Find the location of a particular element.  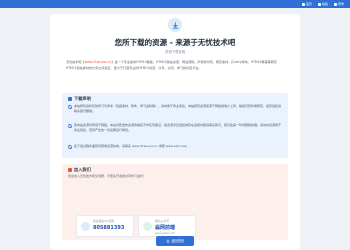

nav-label-login: 登录 is located at coordinates (340, 3).